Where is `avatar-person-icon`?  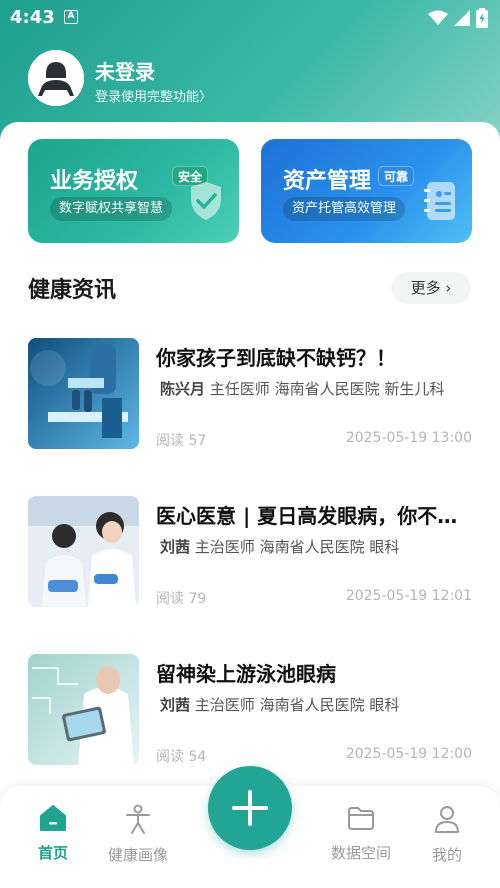 avatar-person-icon is located at coordinates (56, 78).